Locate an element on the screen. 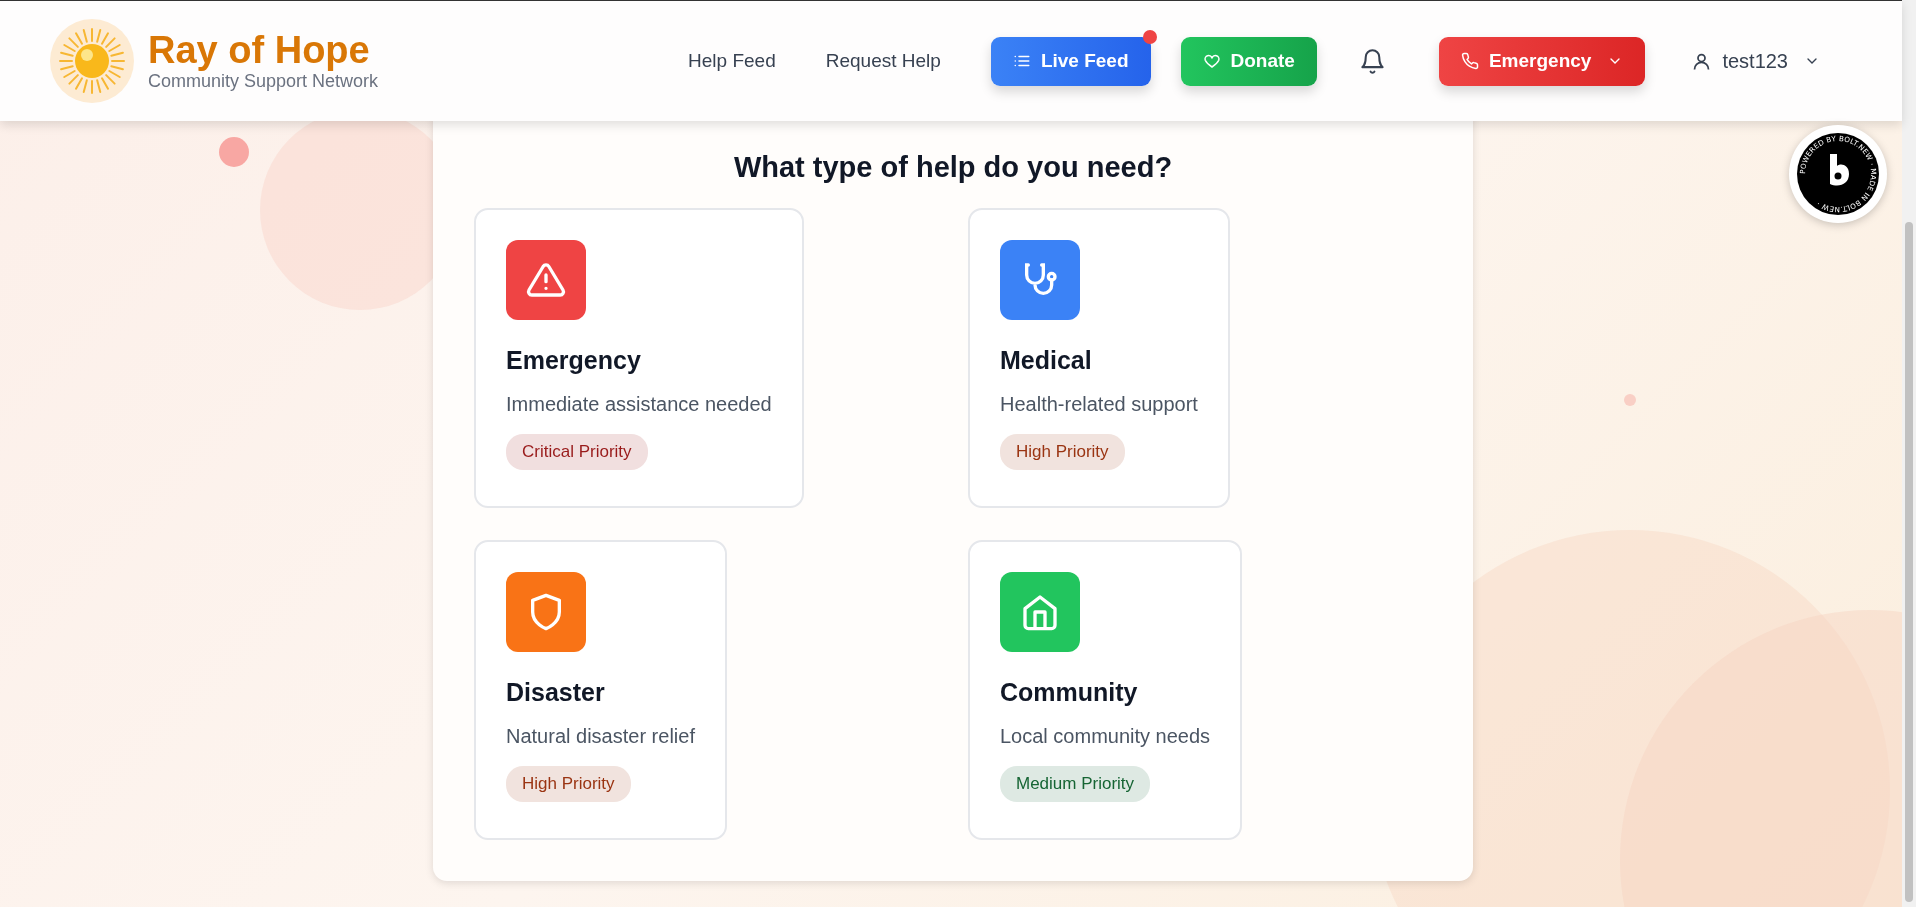  brand-title: Ray of Hope is located at coordinates (259, 50).